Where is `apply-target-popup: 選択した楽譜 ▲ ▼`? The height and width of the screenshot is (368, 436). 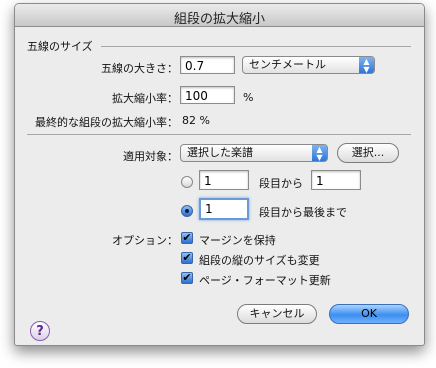 apply-target-popup: 選択した楽譜 ▲ ▼ is located at coordinates (254, 153).